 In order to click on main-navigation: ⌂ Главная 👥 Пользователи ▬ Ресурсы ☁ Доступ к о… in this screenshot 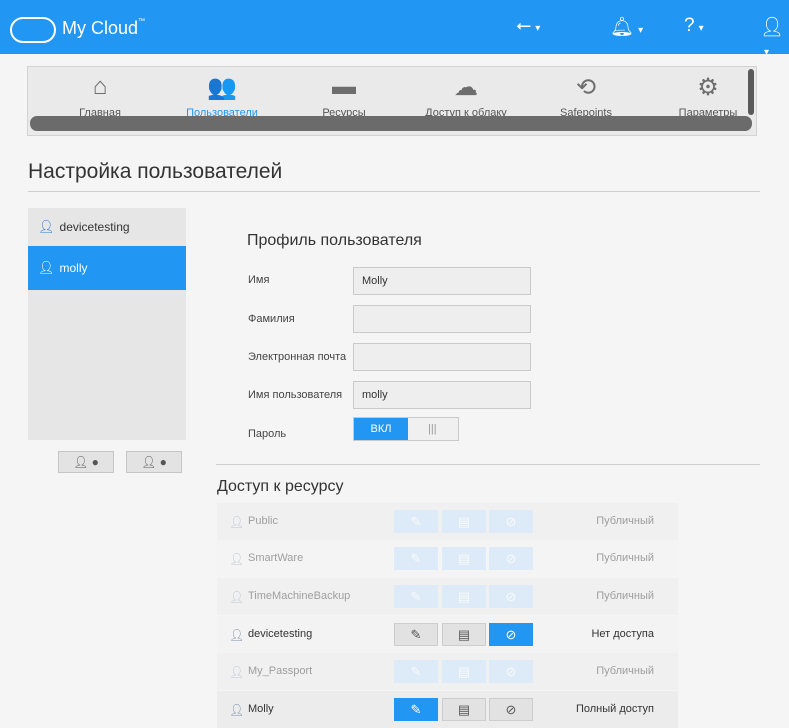, I will do `click(392, 101)`.